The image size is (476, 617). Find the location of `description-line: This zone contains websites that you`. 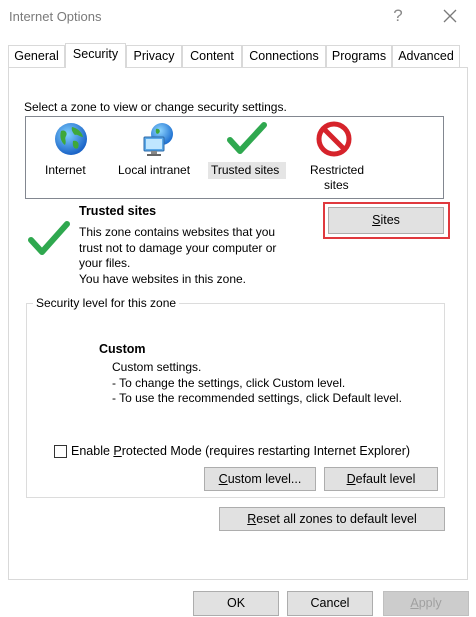

description-line: This zone contains websites that you is located at coordinates (177, 232).